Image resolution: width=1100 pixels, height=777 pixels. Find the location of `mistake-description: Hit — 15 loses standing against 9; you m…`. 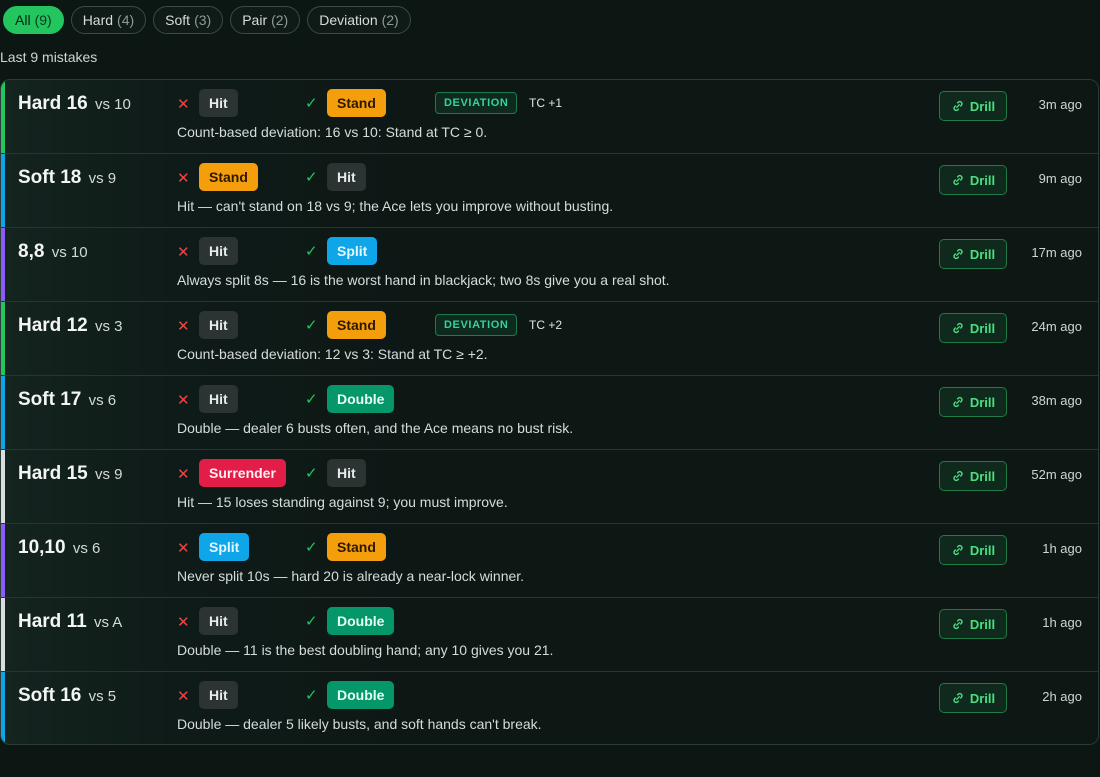

mistake-description: Hit — 15 loses standing against 9; you m… is located at coordinates (342, 502).